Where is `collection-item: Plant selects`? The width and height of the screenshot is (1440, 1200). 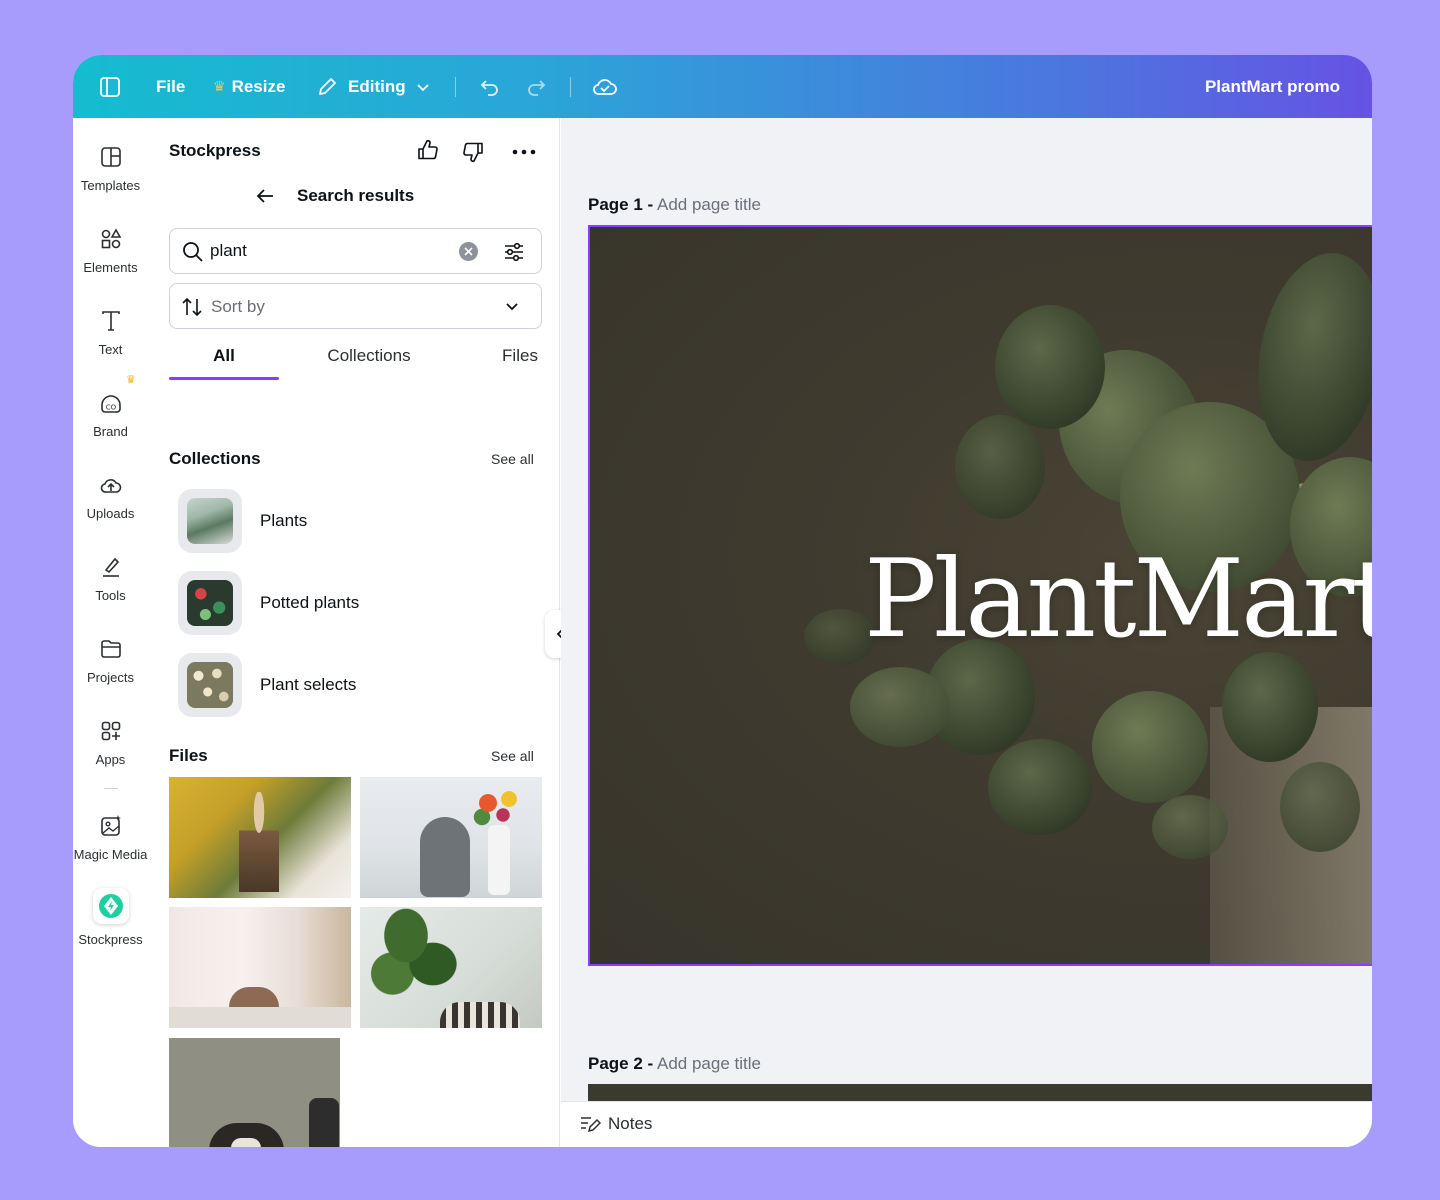
collection-item: Plant selects is located at coordinates (358, 685).